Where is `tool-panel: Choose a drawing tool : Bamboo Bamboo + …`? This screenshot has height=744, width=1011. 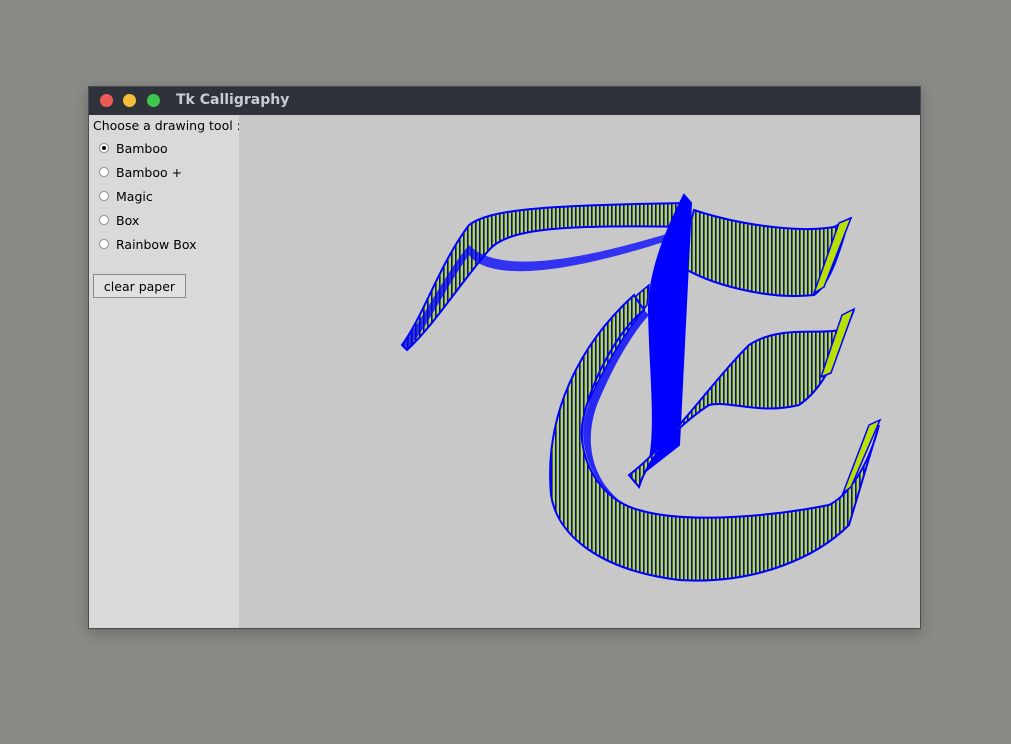 tool-panel: Choose a drawing tool : Bamboo Bamboo + … is located at coordinates (165, 371).